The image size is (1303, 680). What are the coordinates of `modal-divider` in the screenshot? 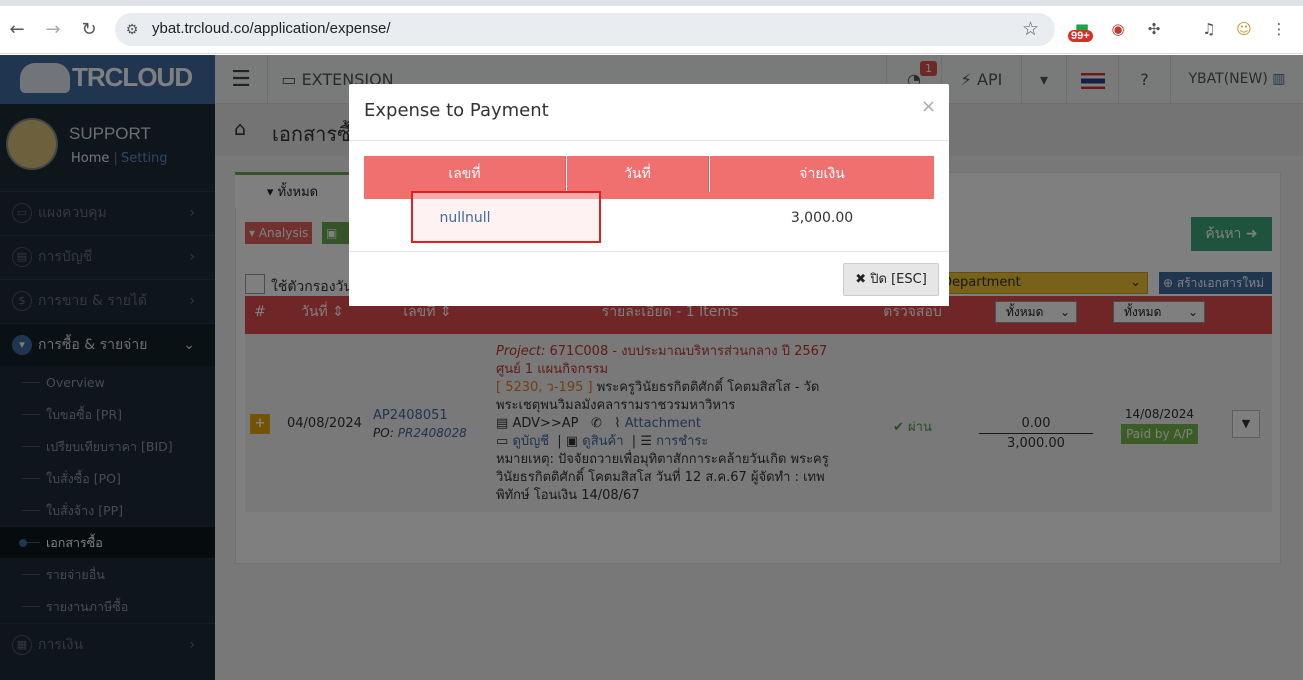 It's located at (649, 140).